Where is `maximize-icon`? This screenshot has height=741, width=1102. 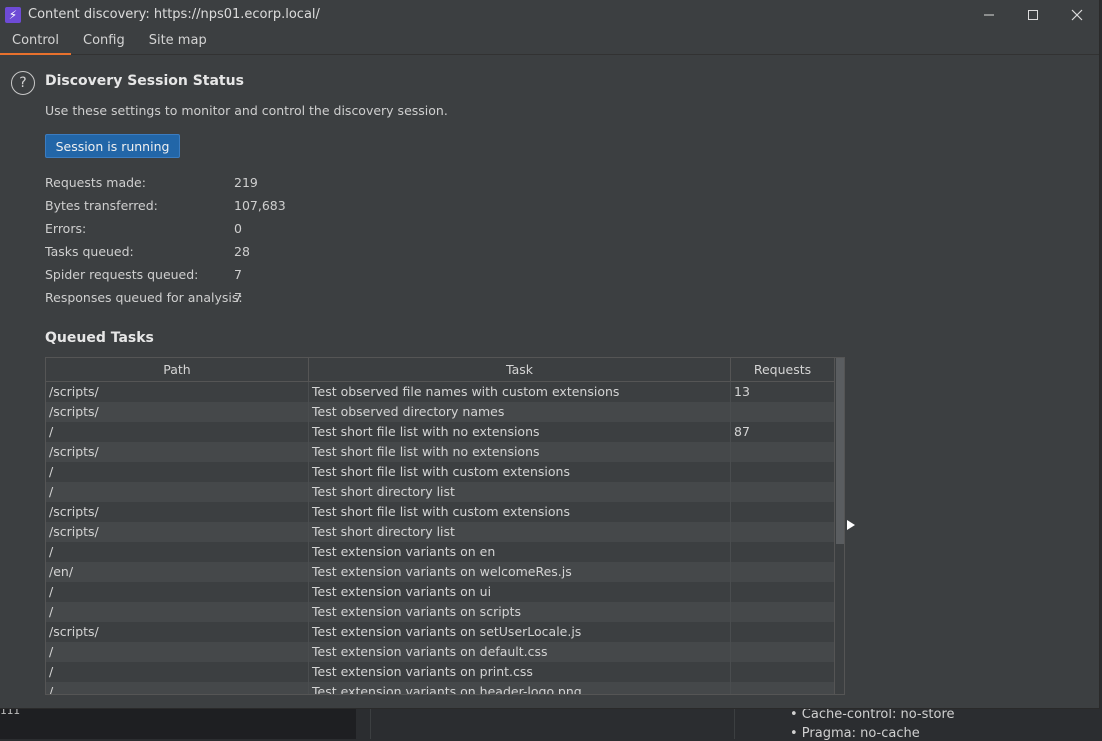 maximize-icon is located at coordinates (1033, 14).